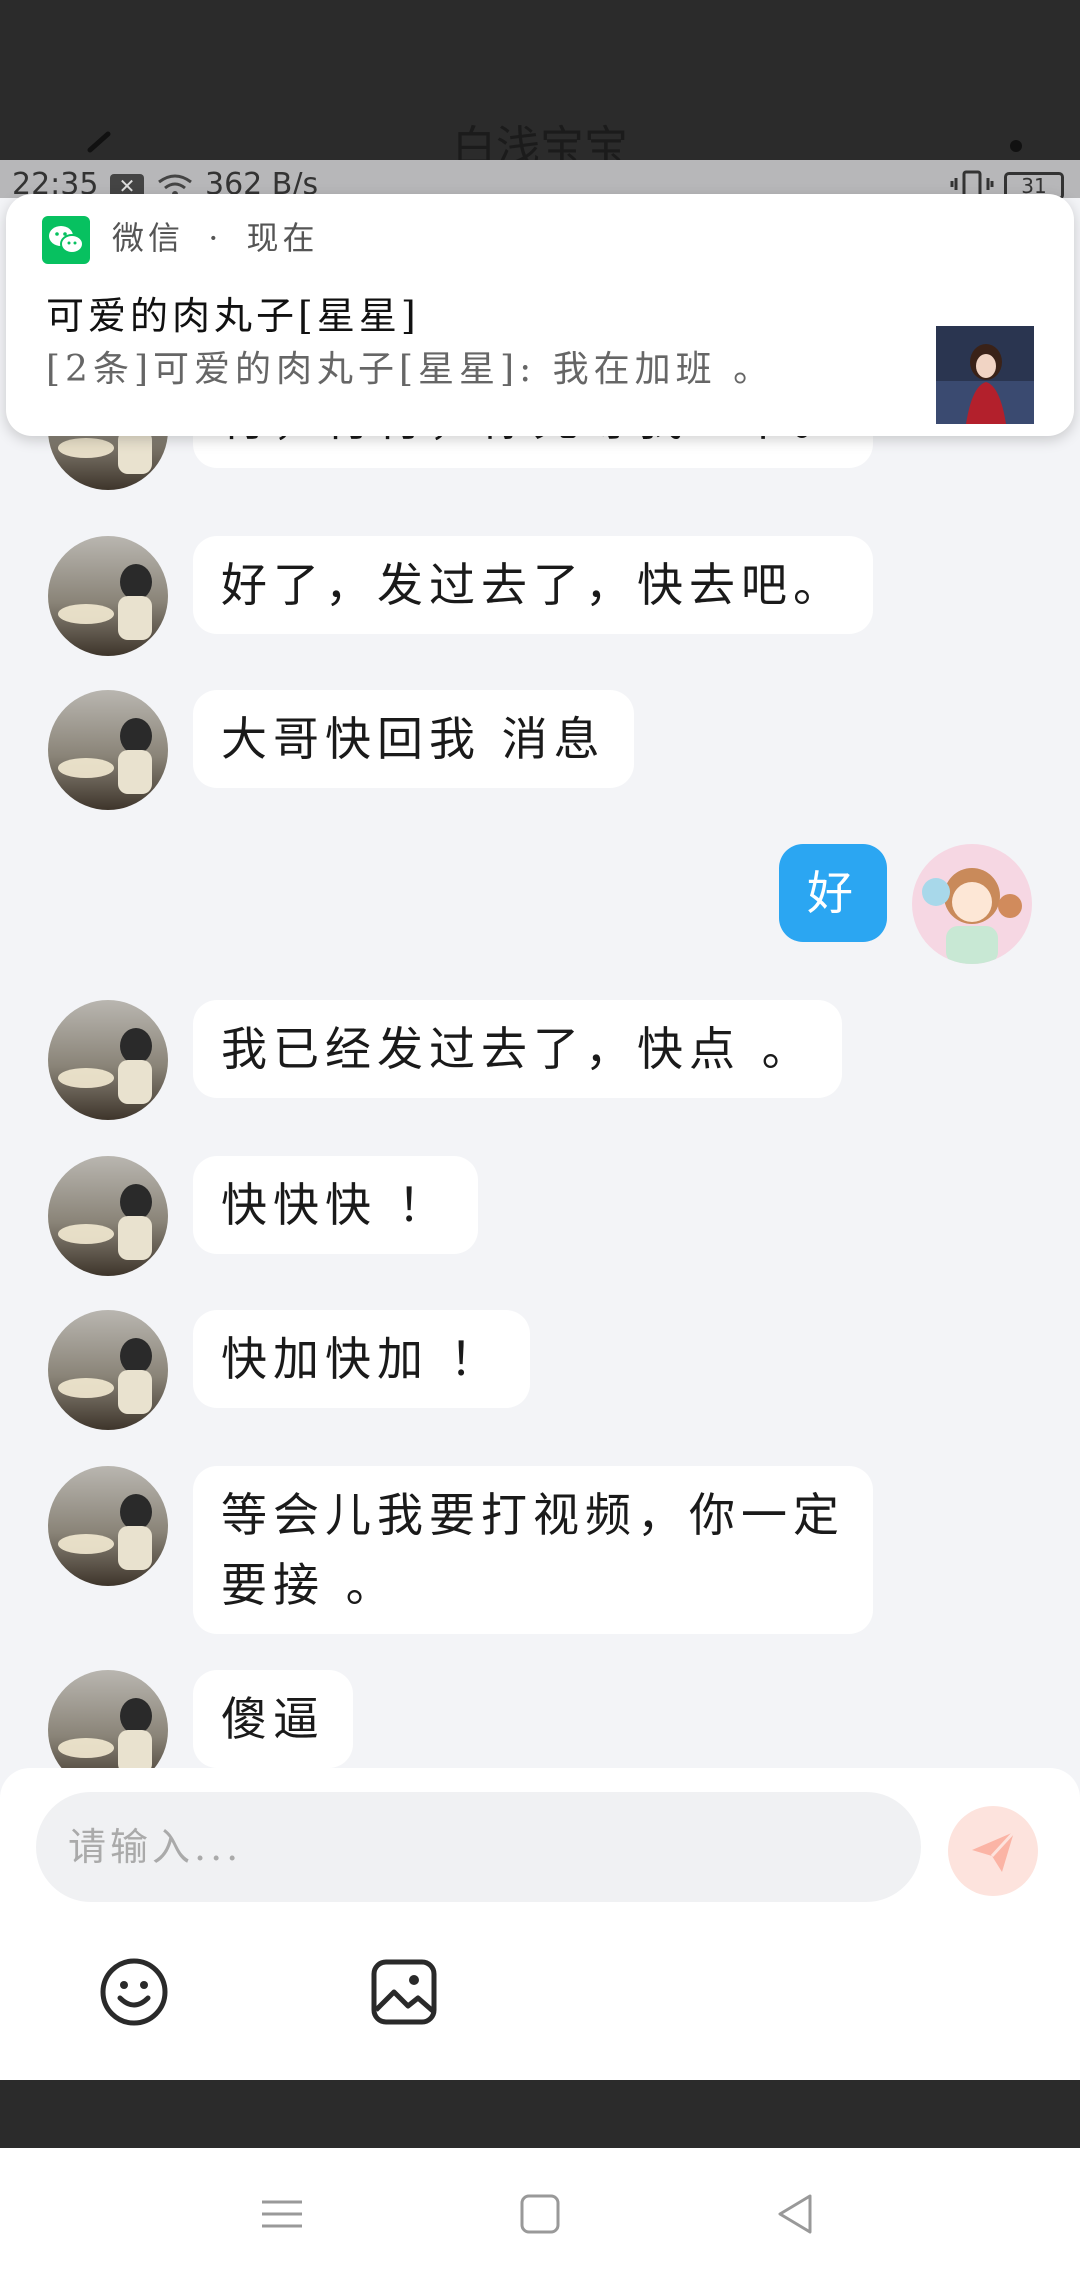 This screenshot has height=2280, width=1080. What do you see at coordinates (517, 1049) in the screenshot?
I see `message-bubble: 我已经发过去了，快点 。` at bounding box center [517, 1049].